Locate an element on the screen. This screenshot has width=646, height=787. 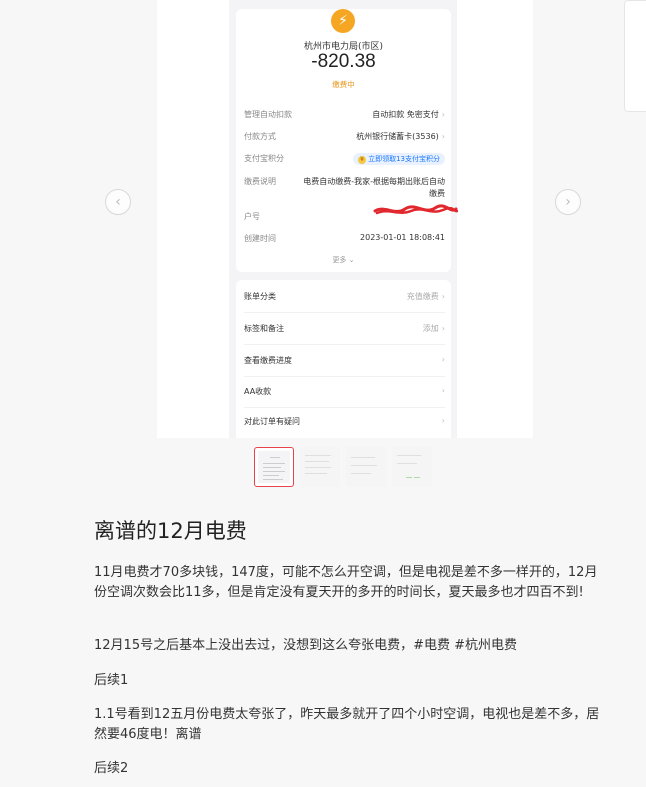
option-aa-collect: AA收款 › is located at coordinates (344, 393).